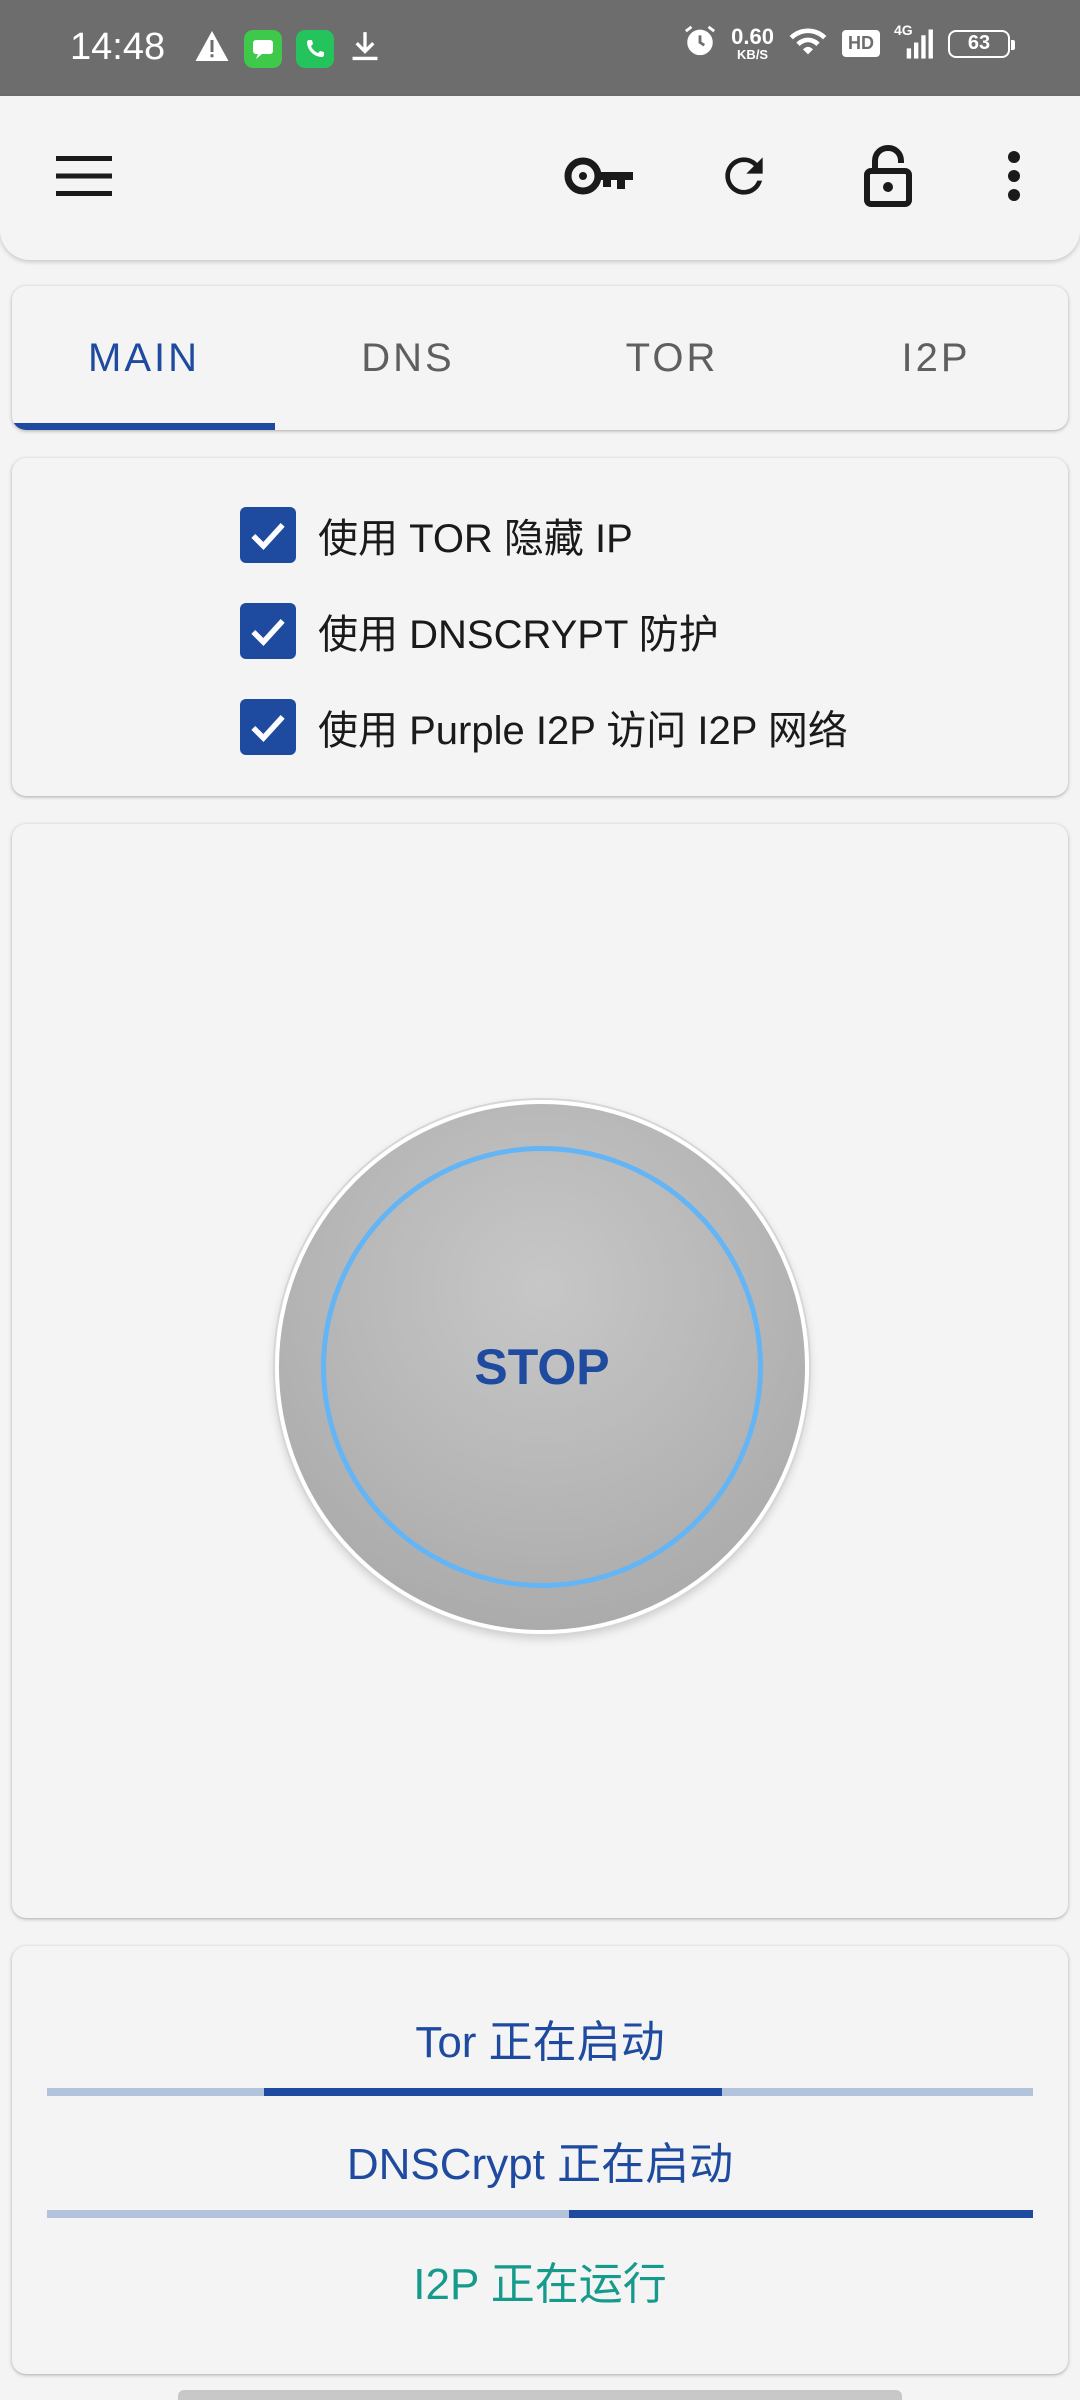 The image size is (1080, 2400). I want to click on overflow-menu-button, so click(1014, 178).